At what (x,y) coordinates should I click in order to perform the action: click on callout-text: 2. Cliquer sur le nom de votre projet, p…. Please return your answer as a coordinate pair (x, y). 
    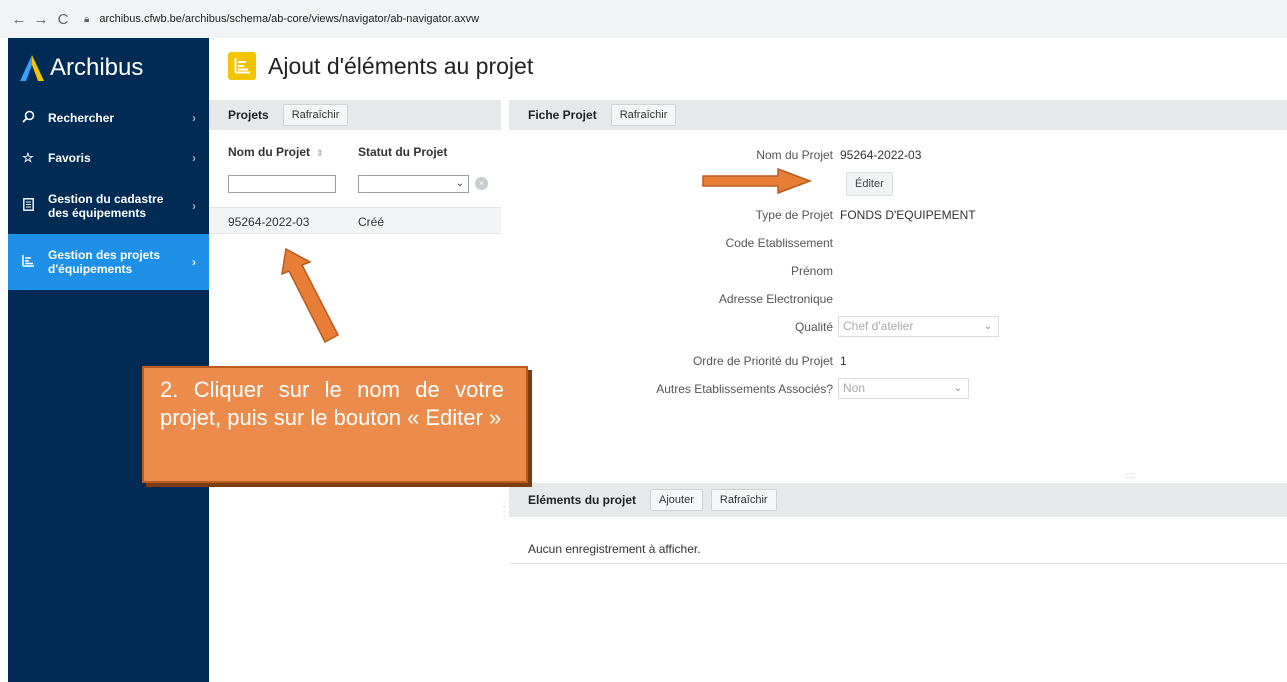
    Looking at the image, I should click on (332, 403).